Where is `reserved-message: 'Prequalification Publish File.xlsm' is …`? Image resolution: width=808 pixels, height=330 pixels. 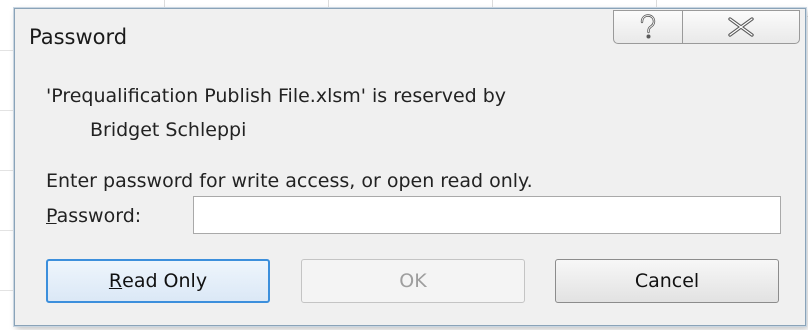
reserved-message: 'Prequalification Publish File.xlsm' is … is located at coordinates (276, 96).